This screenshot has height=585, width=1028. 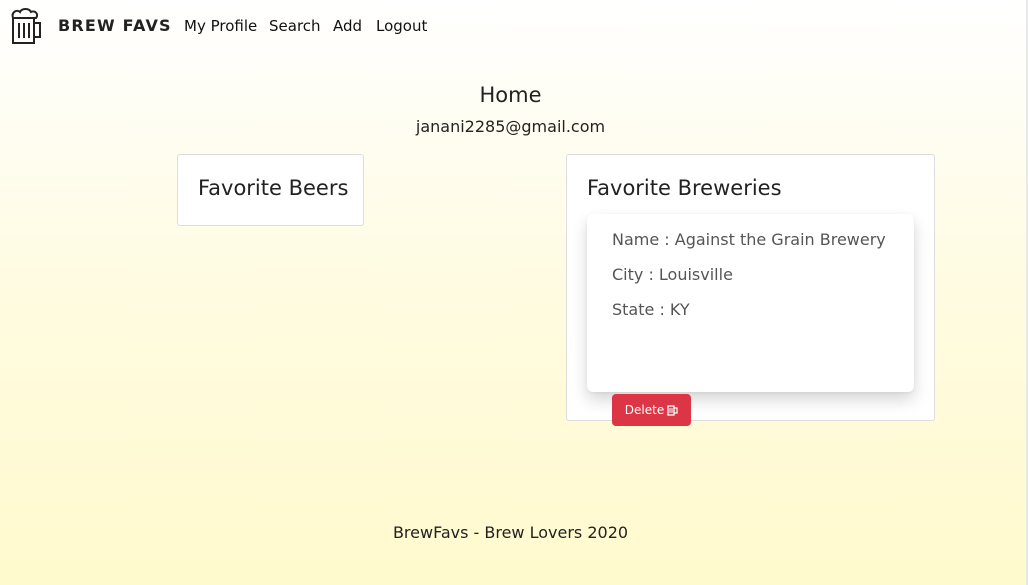 What do you see at coordinates (514, 26) in the screenshot?
I see `navbar: BREW FAVS My Profile Search Add Logout` at bounding box center [514, 26].